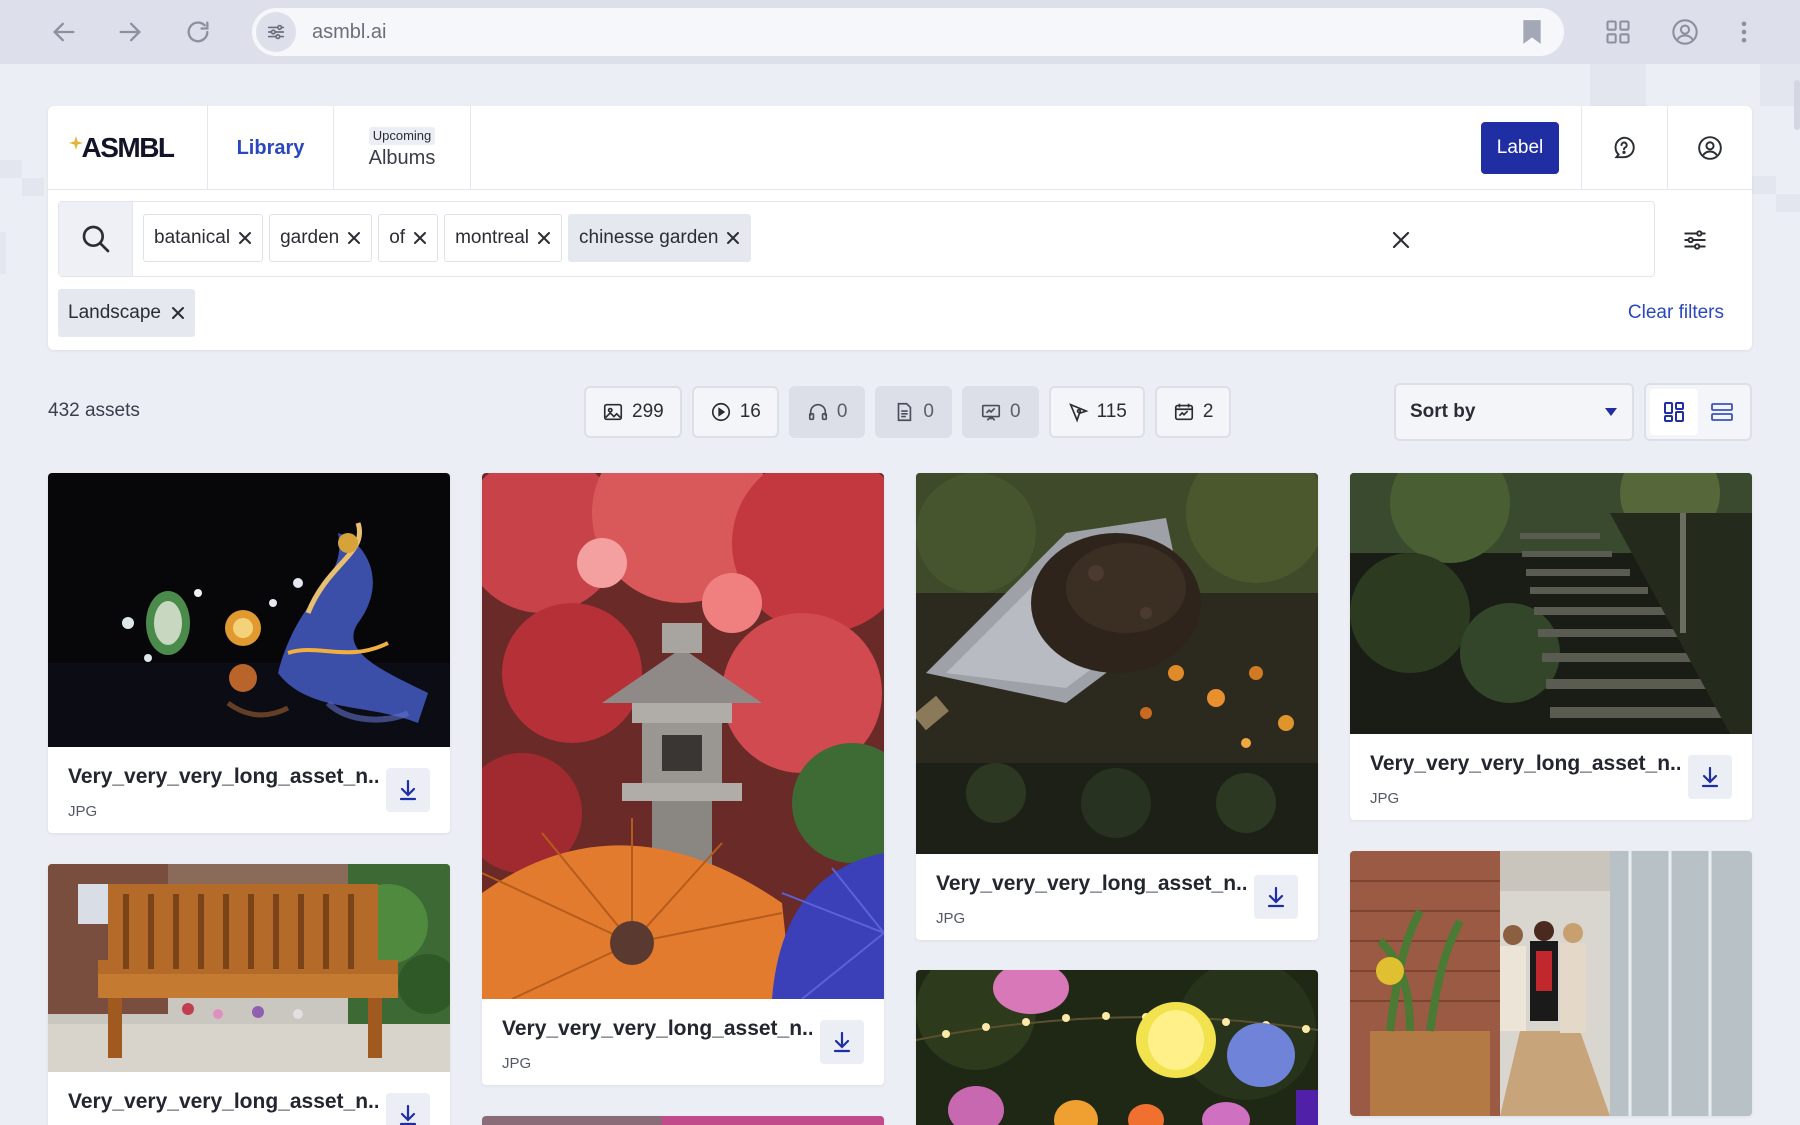 This screenshot has height=1125, width=1800. What do you see at coordinates (1520, 148) in the screenshot?
I see `label-button: Label` at bounding box center [1520, 148].